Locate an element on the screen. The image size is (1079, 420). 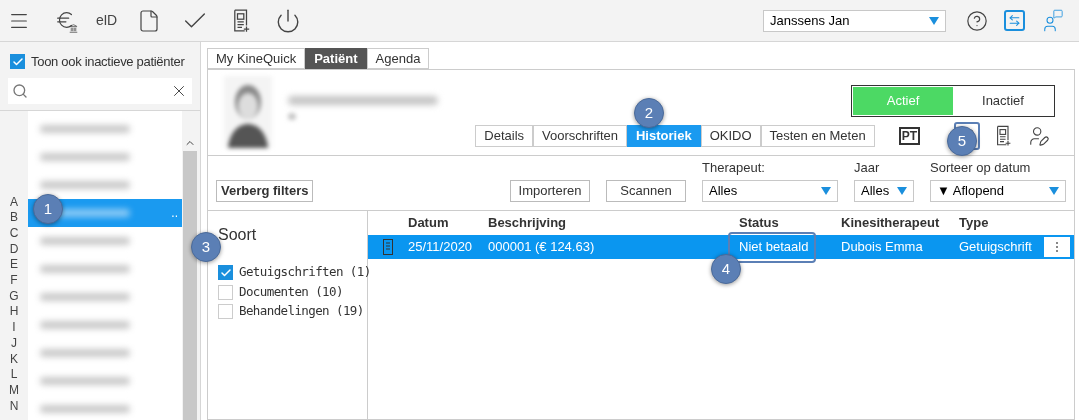
main-tab: Agenda is located at coordinates (398, 58).